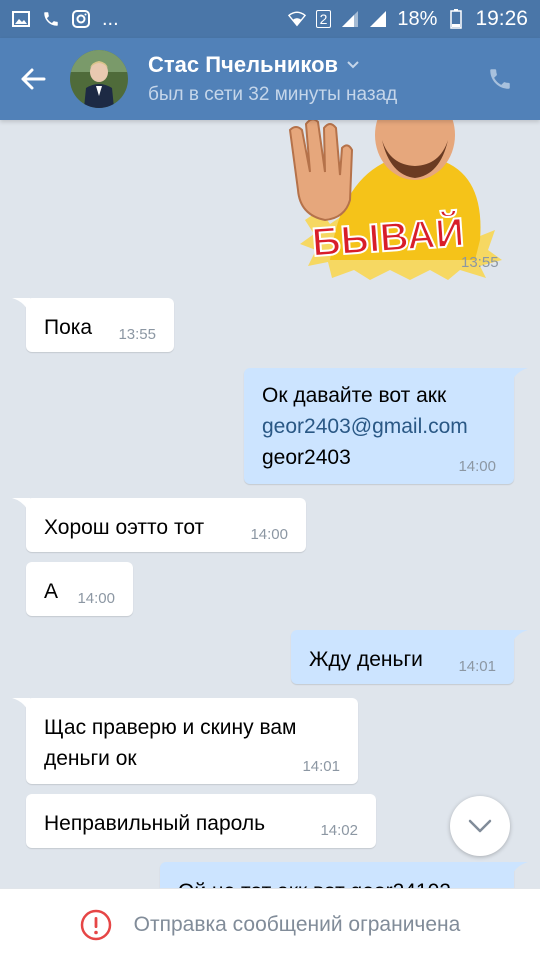 Image resolution: width=540 pixels, height=960 pixels. I want to click on restriction-message: Отправка сообщений ограничена, so click(297, 924).